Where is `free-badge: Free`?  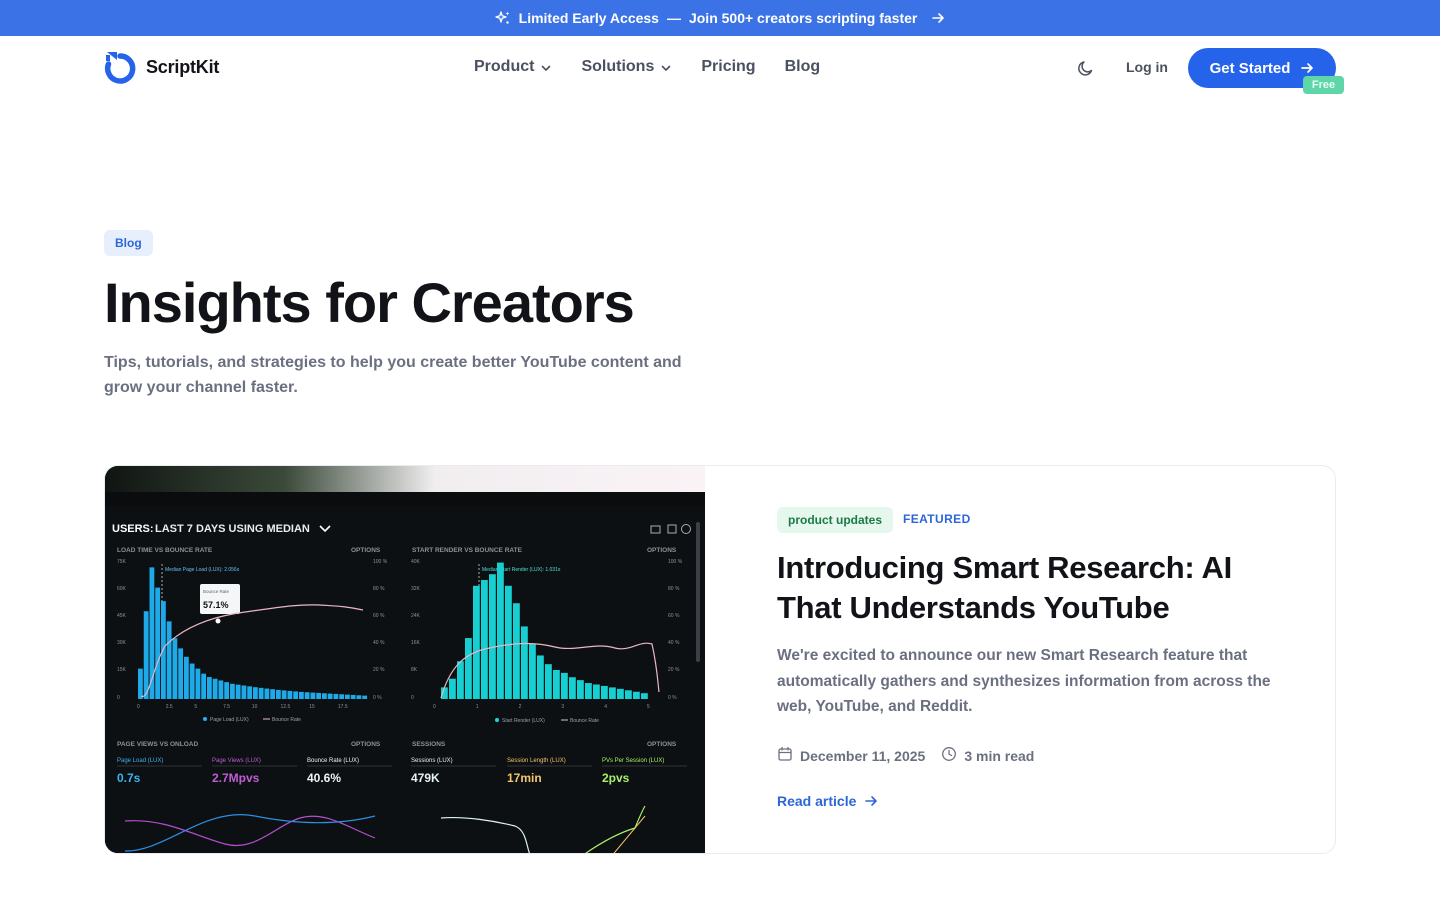 free-badge: Free is located at coordinates (1323, 85).